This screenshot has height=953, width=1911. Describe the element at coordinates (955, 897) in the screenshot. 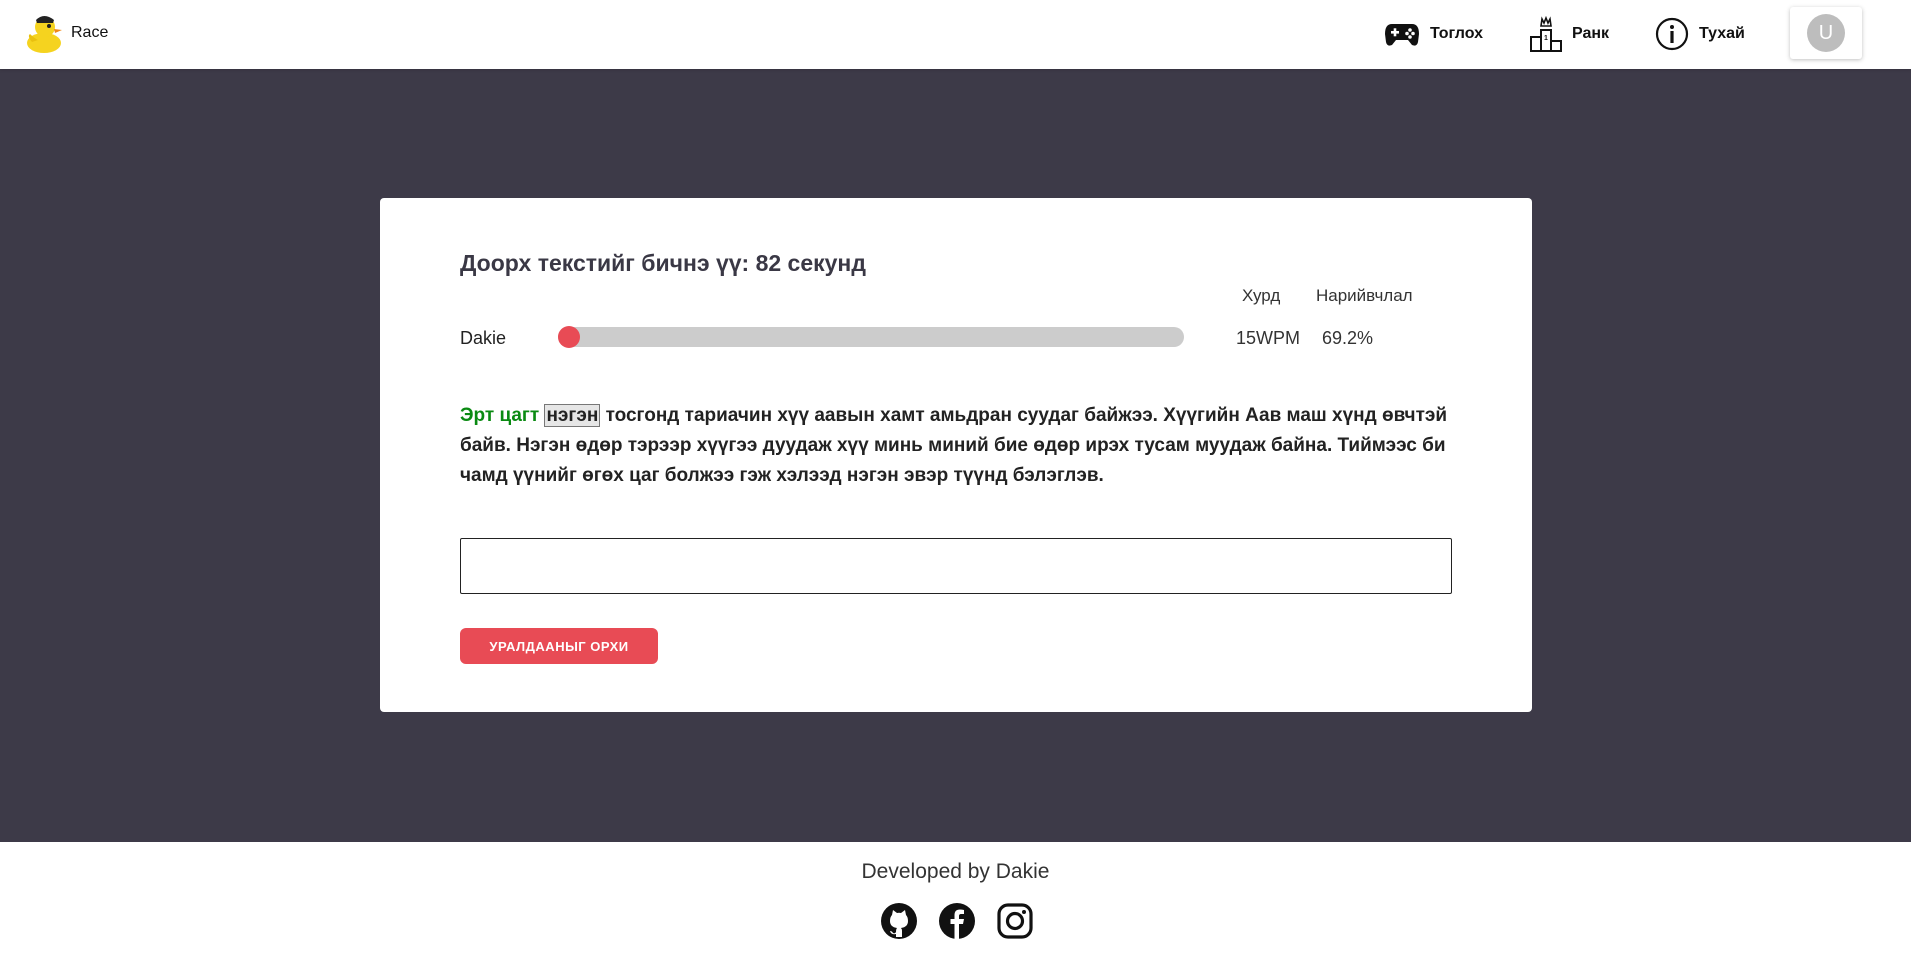

I see `footer: Developed by Dakie` at that location.